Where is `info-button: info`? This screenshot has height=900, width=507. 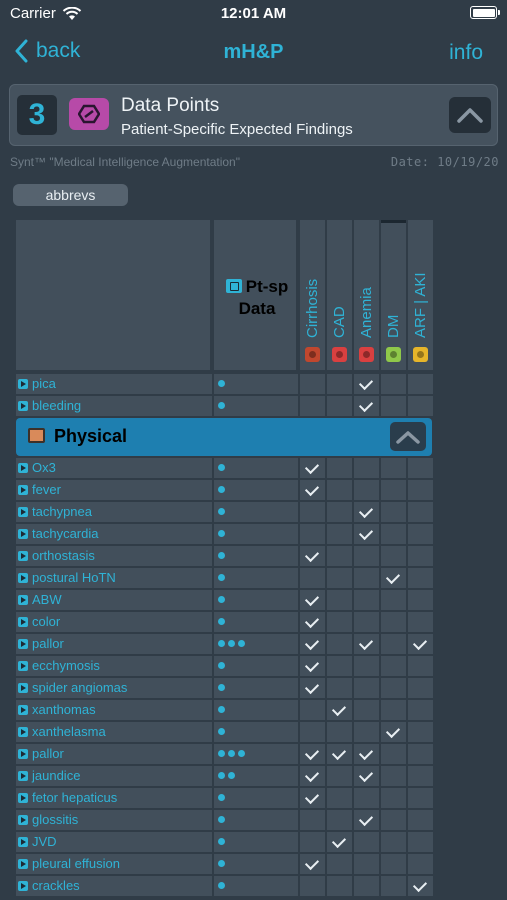
info-button: info is located at coordinates (466, 53).